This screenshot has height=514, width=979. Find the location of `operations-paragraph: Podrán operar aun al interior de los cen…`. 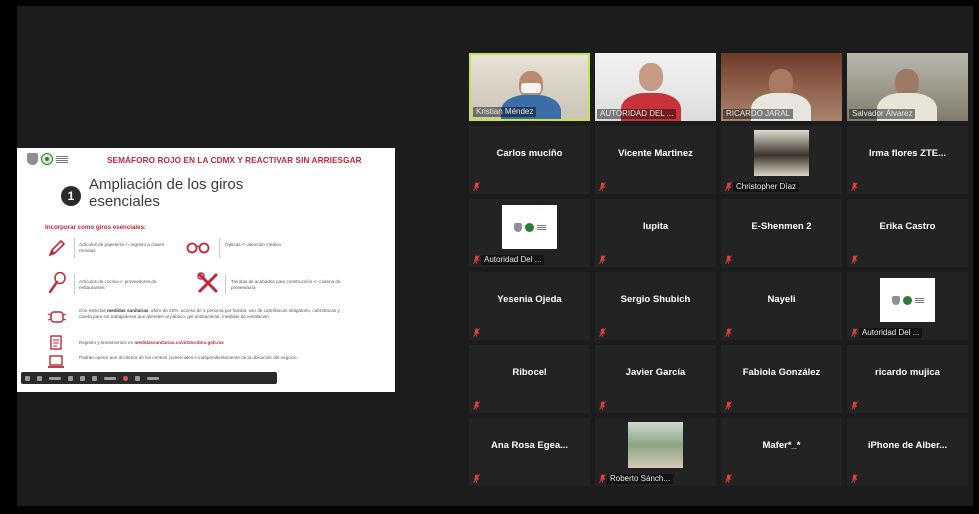

operations-paragraph: Podrán operar aun al interior de los cen… is located at coordinates (188, 357).